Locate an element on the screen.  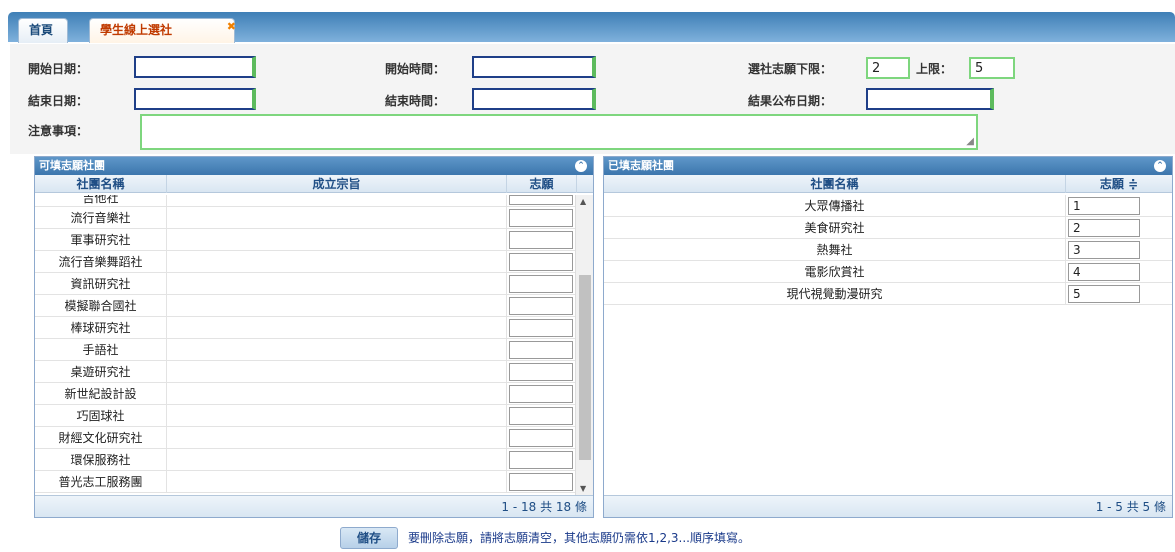
resize-grip-icon: ◢ is located at coordinates (970, 141).